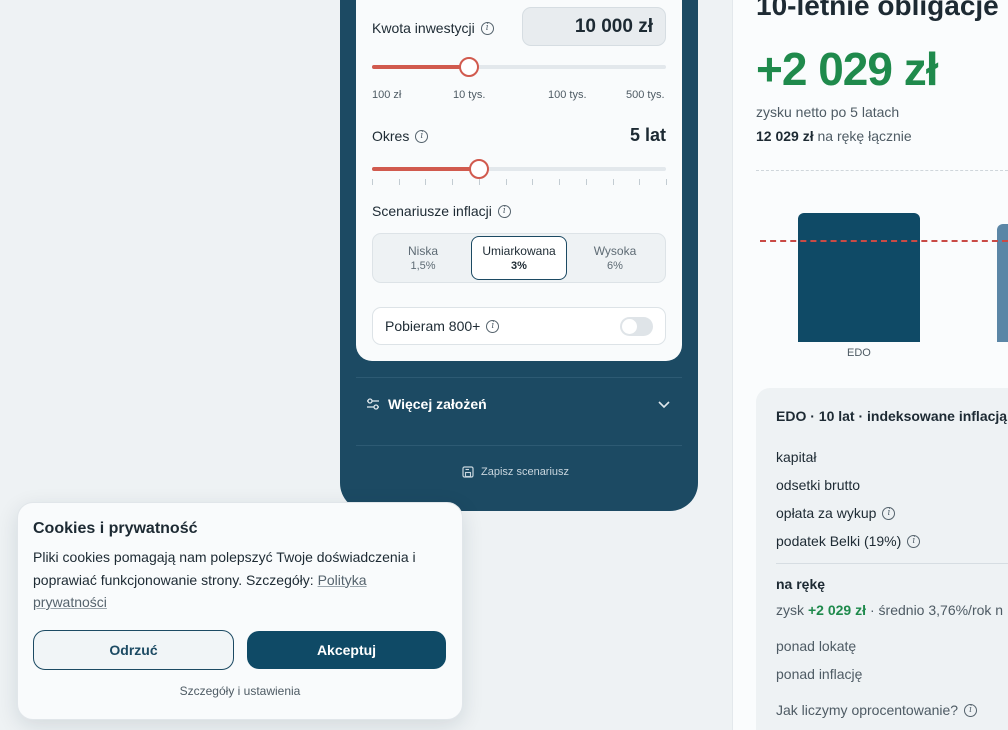  Describe the element at coordinates (877, 10) in the screenshot. I see `results-title: 10-letnie obligacje` at that location.